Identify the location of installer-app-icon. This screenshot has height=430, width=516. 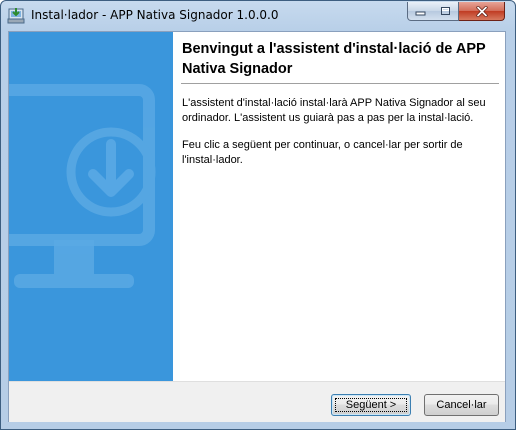
(16, 16).